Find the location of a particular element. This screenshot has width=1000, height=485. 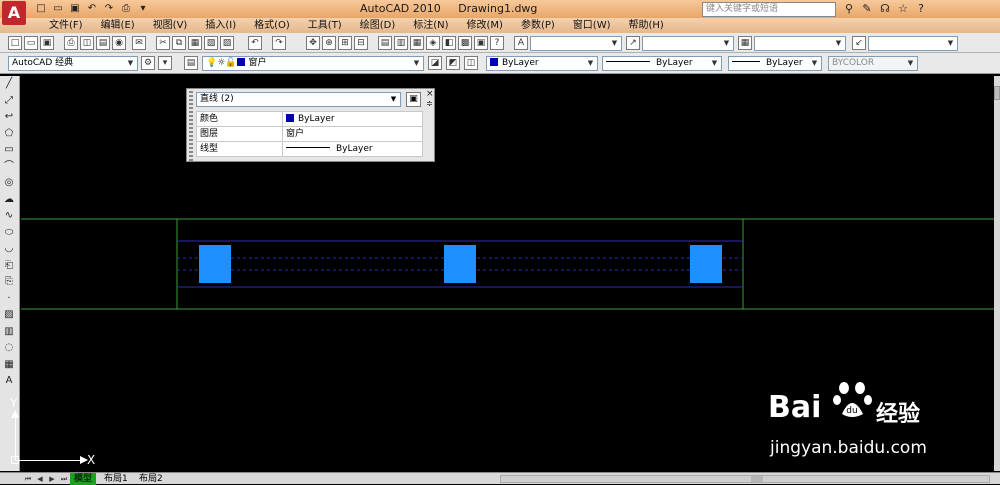

circle-icon: ◎ is located at coordinates (9, 183).